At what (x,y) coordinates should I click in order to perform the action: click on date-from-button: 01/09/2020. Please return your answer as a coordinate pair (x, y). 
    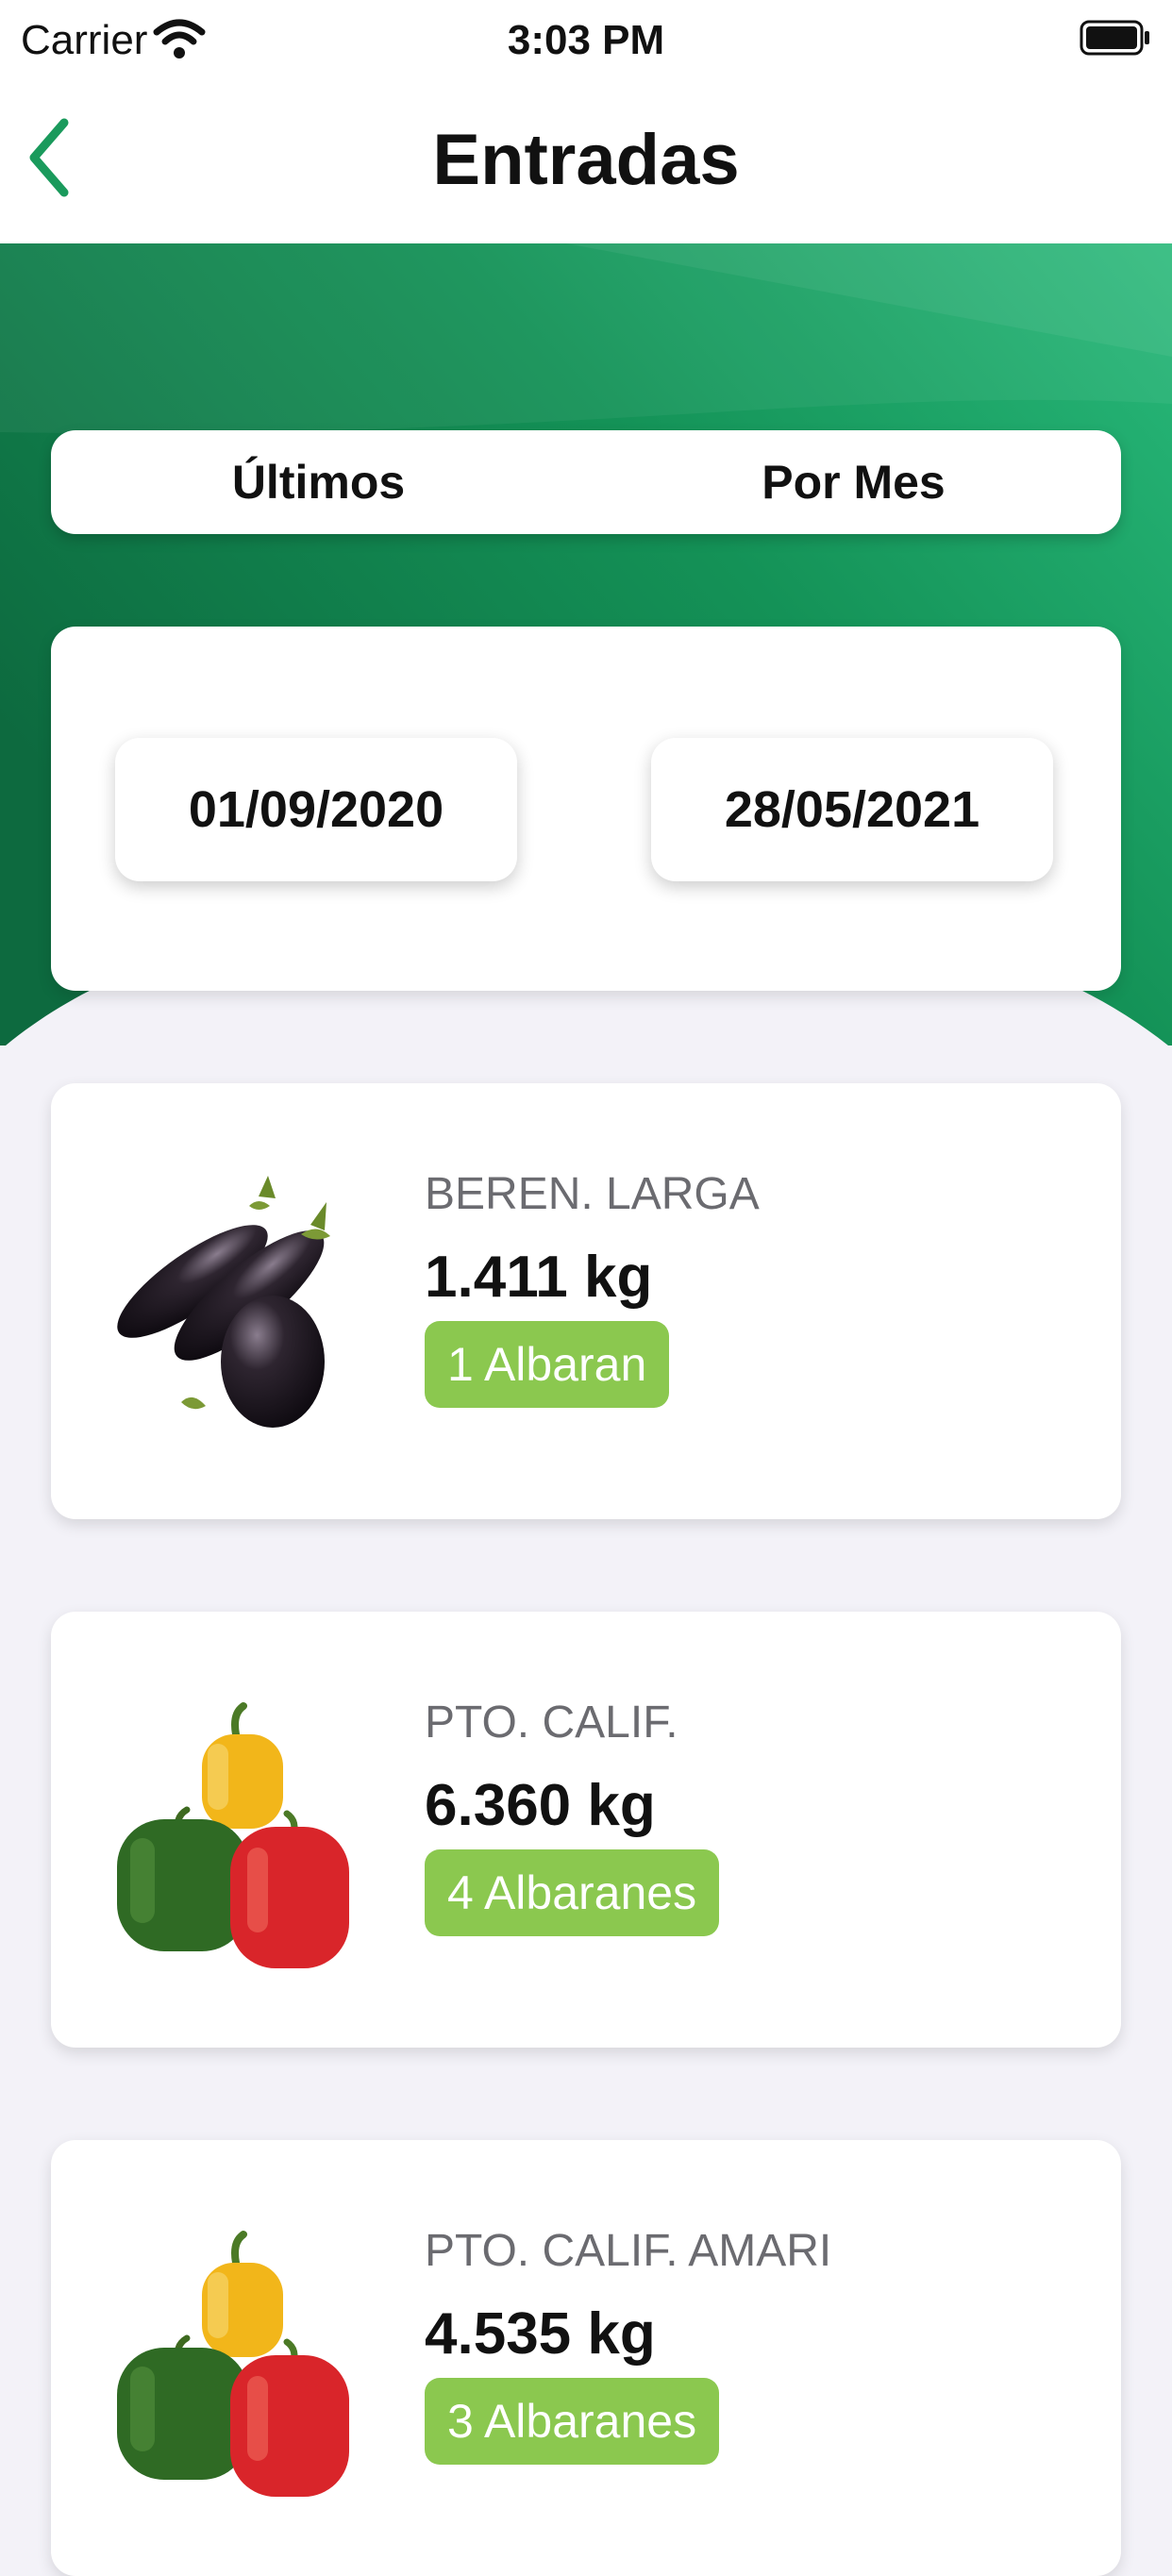
    Looking at the image, I should click on (316, 809).